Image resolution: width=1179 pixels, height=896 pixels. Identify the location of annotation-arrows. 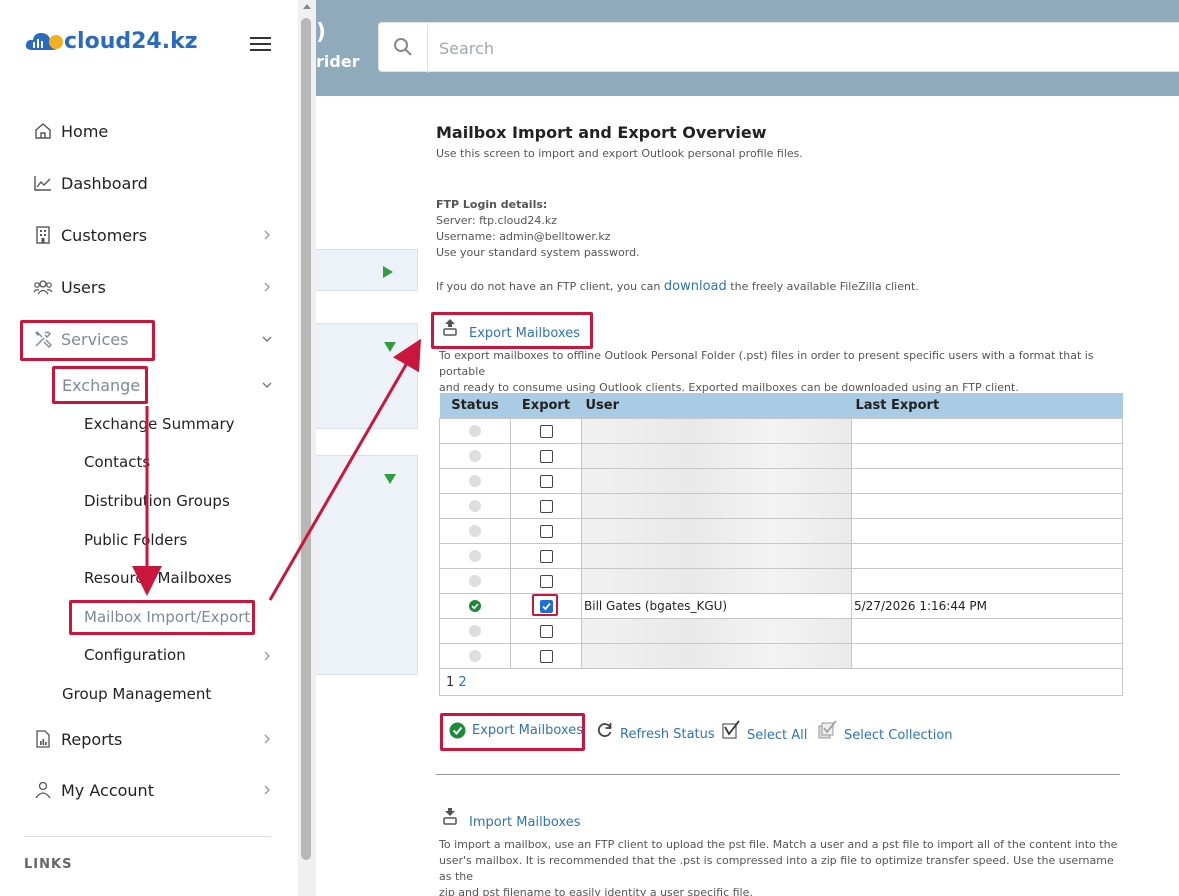
(277, 469).